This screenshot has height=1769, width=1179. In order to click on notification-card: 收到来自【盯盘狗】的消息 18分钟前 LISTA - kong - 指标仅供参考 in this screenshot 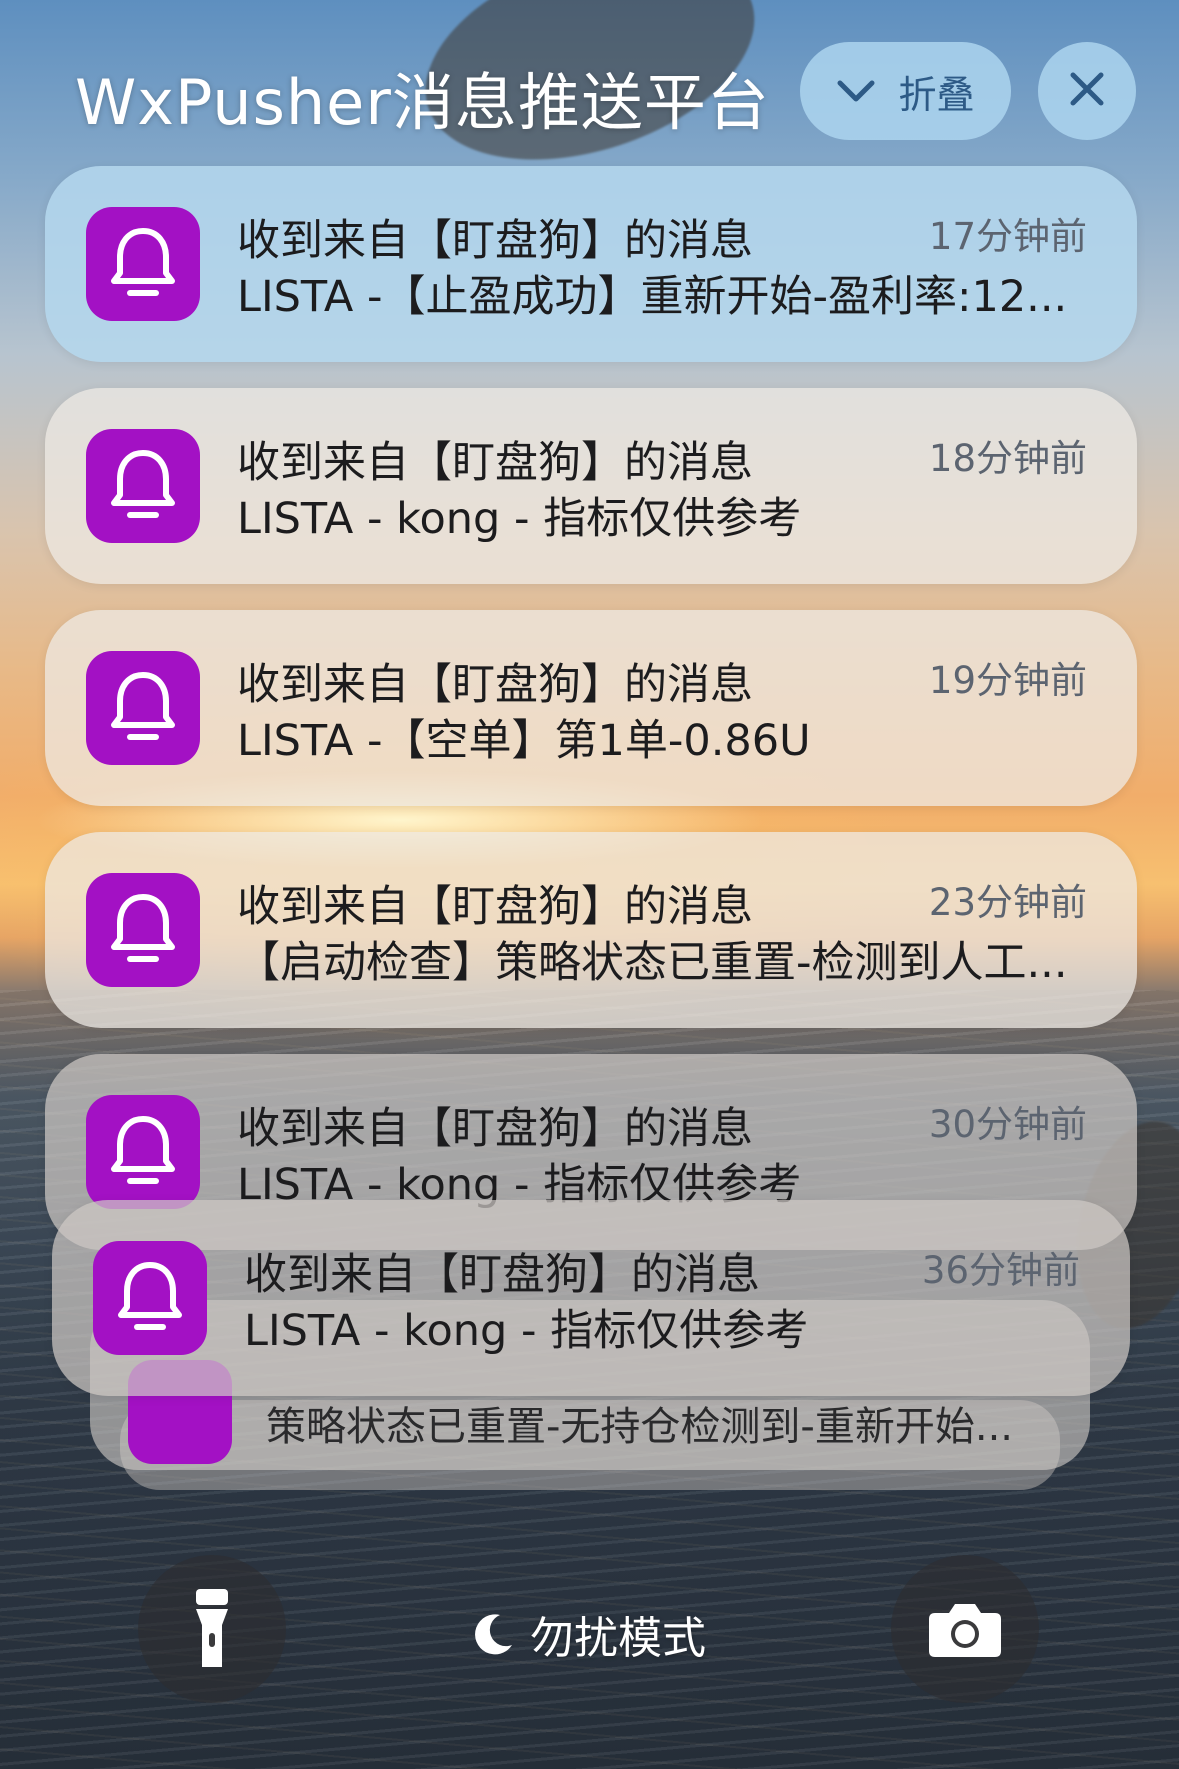, I will do `click(591, 486)`.